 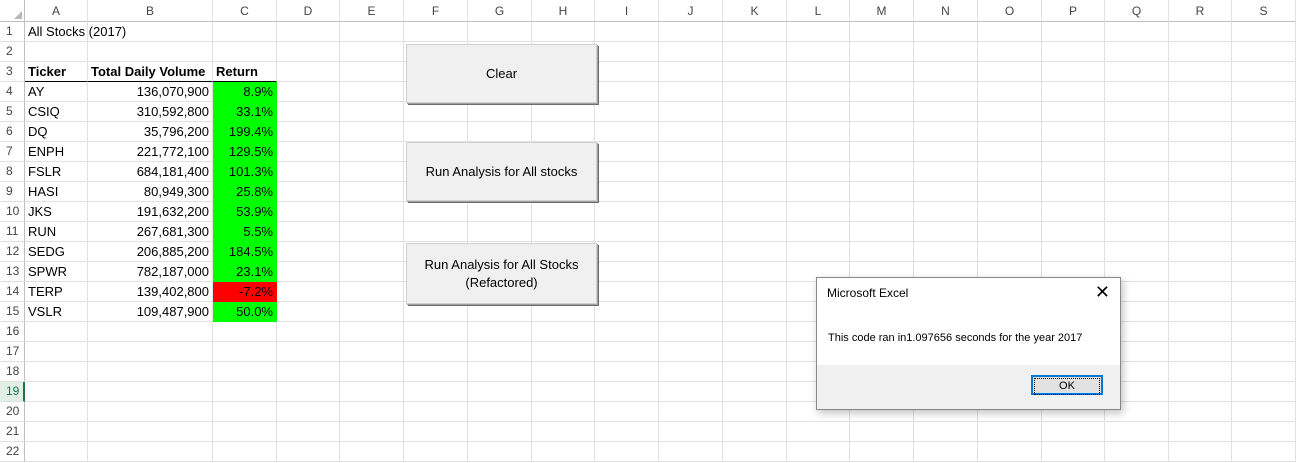 I want to click on ticker-cell: CSIQ, so click(x=56, y=112).